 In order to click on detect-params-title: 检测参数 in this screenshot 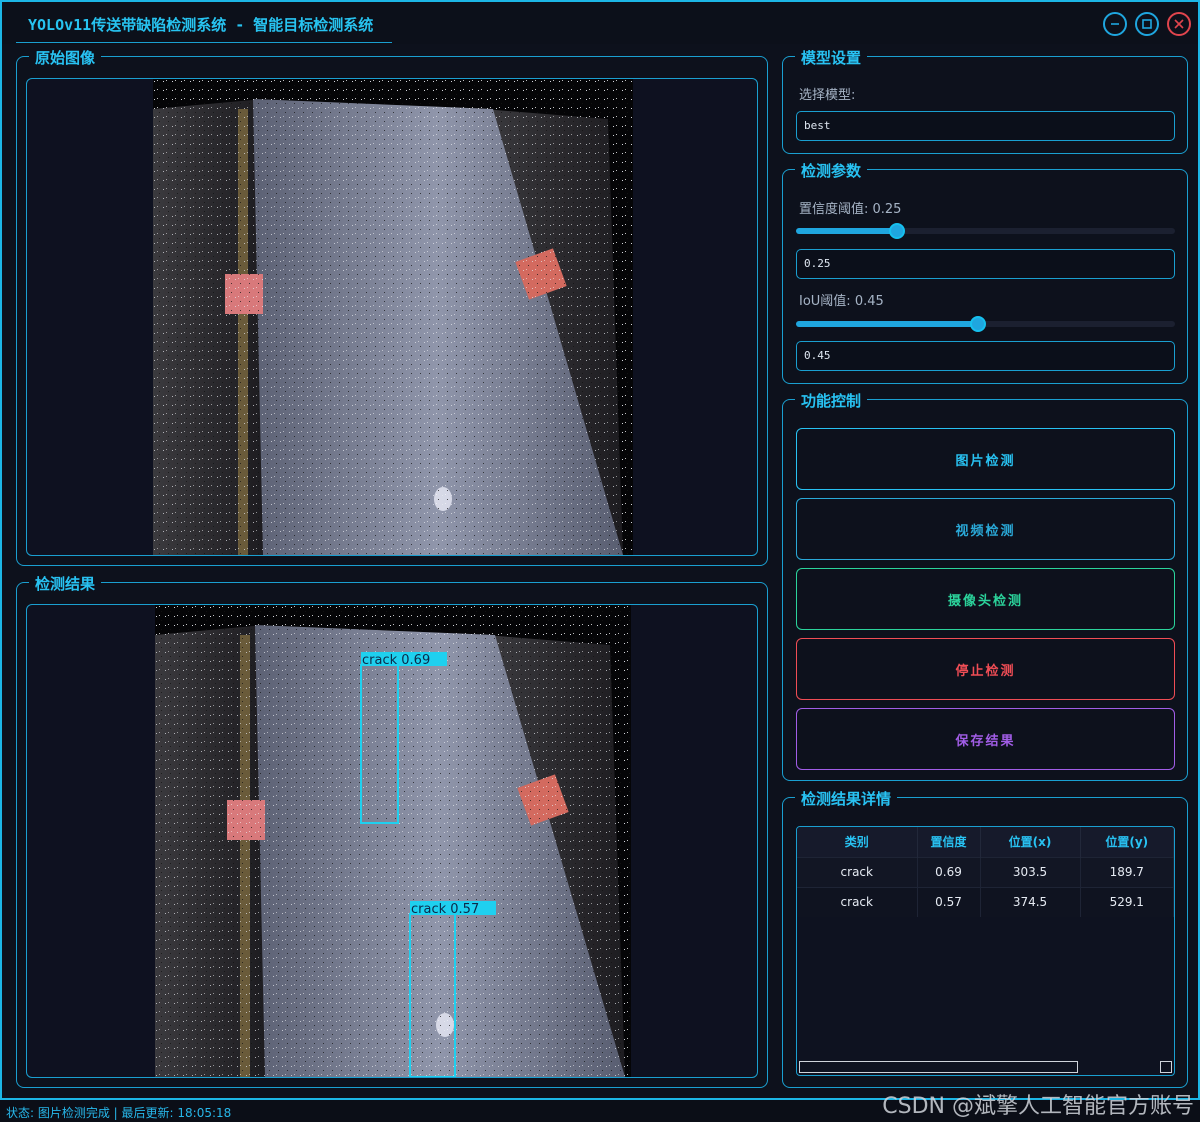, I will do `click(831, 170)`.